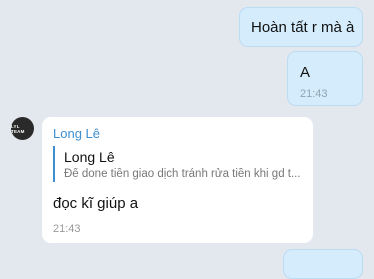 The image size is (374, 279). I want to click on outgoing-message-bubble: A 21:43, so click(325, 78).